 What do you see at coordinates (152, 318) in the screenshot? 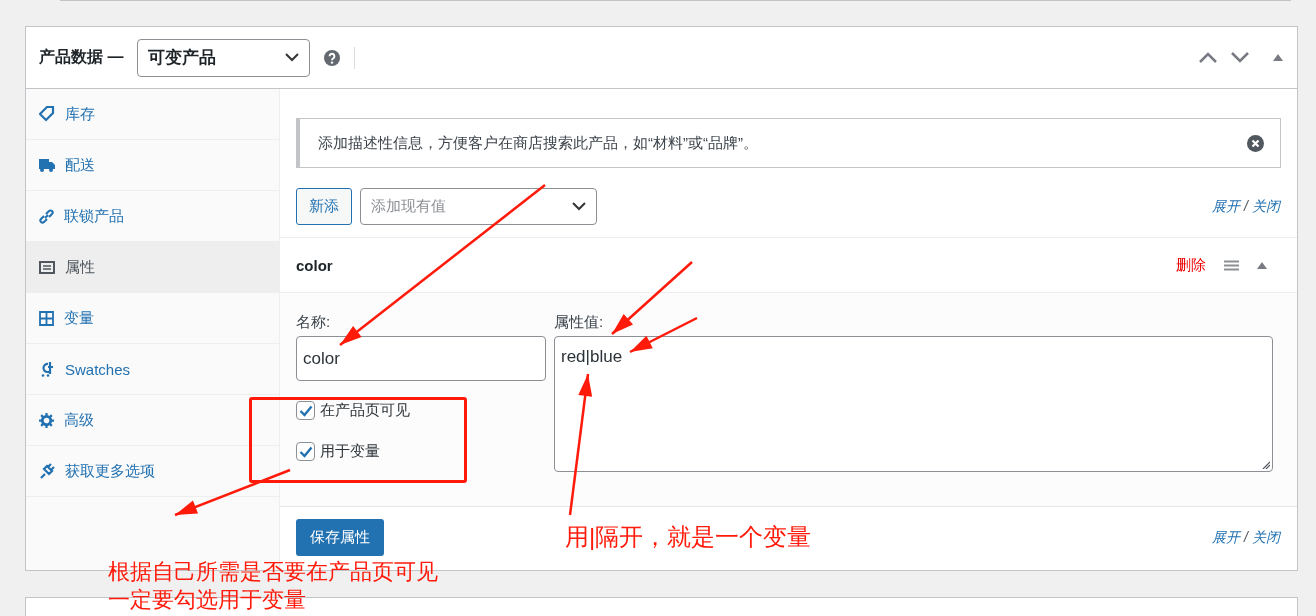
I see `sidebar-item: 变量` at bounding box center [152, 318].